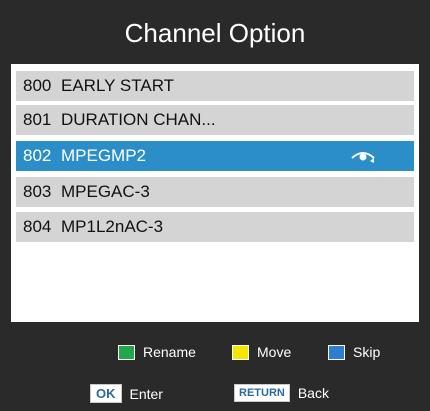  Describe the element at coordinates (313, 393) in the screenshot. I see `back-label: Back` at that location.